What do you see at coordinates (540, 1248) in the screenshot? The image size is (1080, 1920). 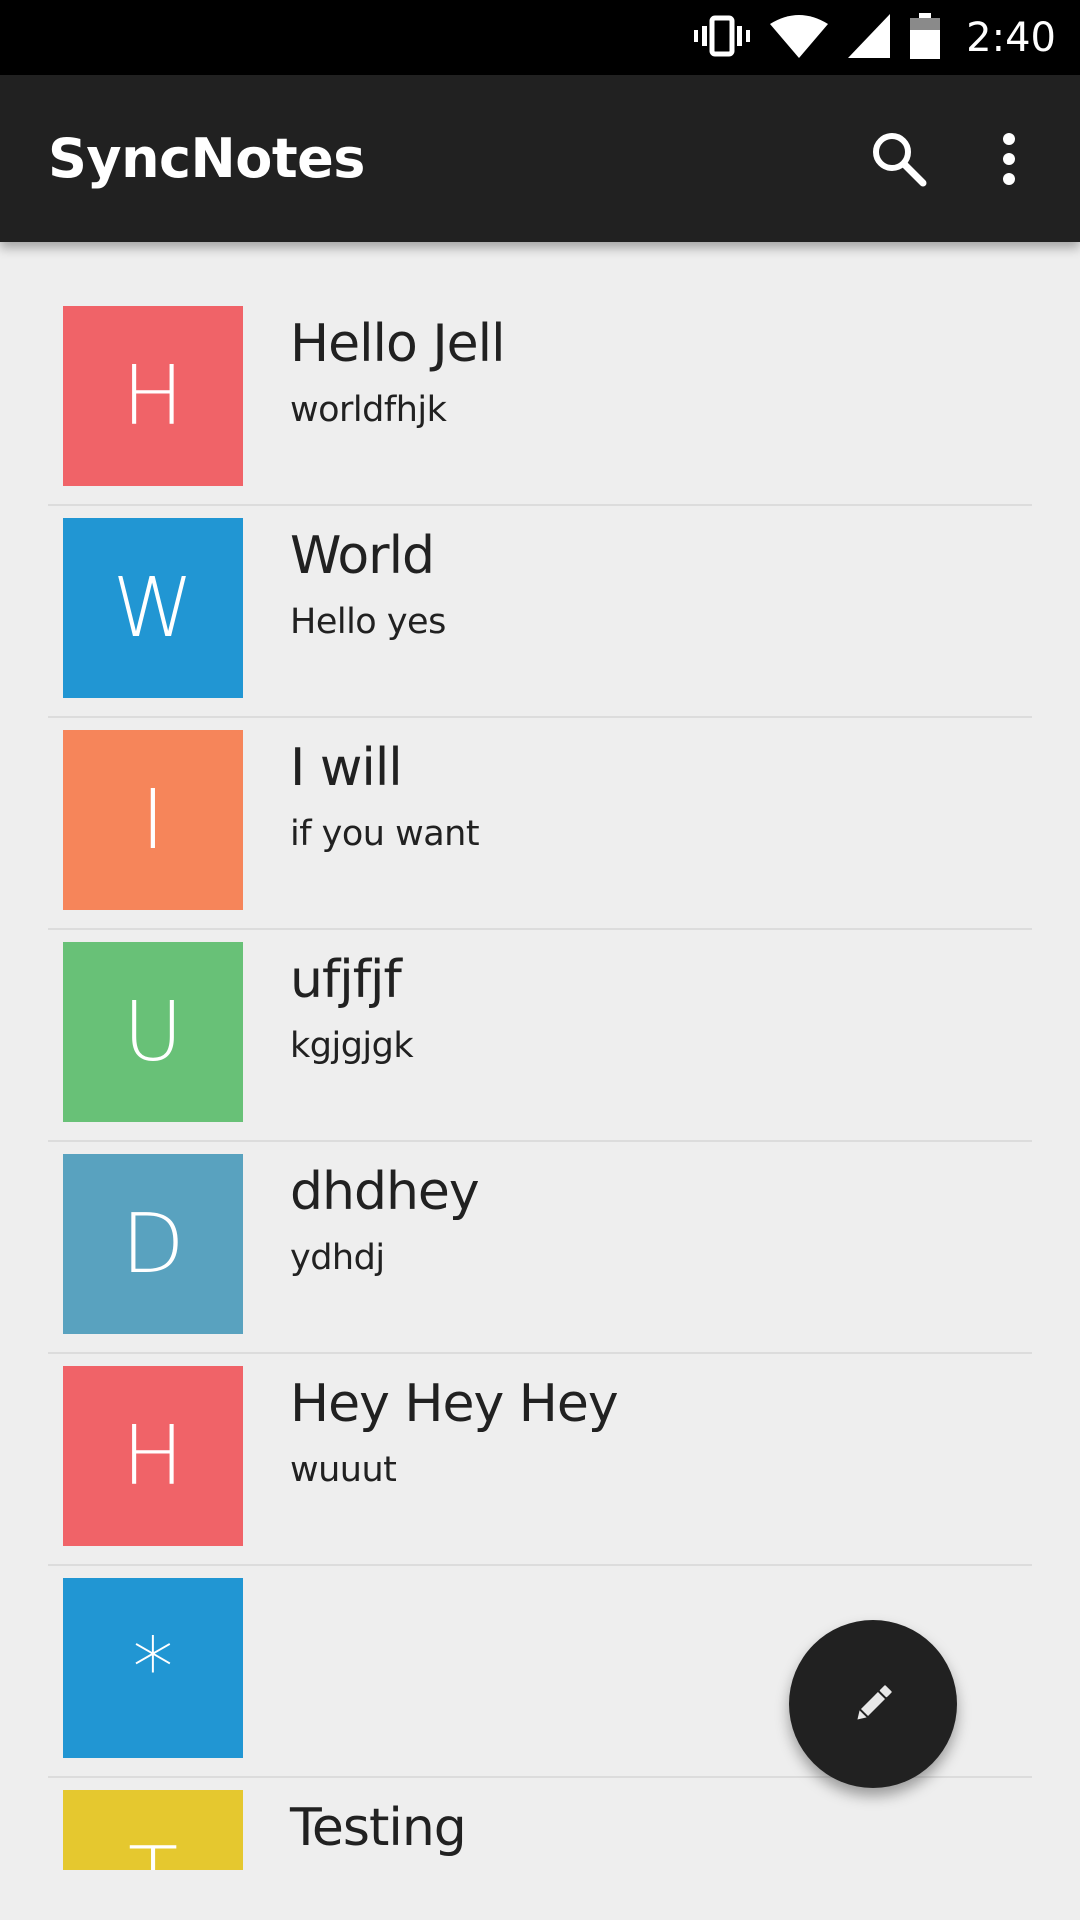 I see `note-item: D dhdhey ydhdj` at bounding box center [540, 1248].